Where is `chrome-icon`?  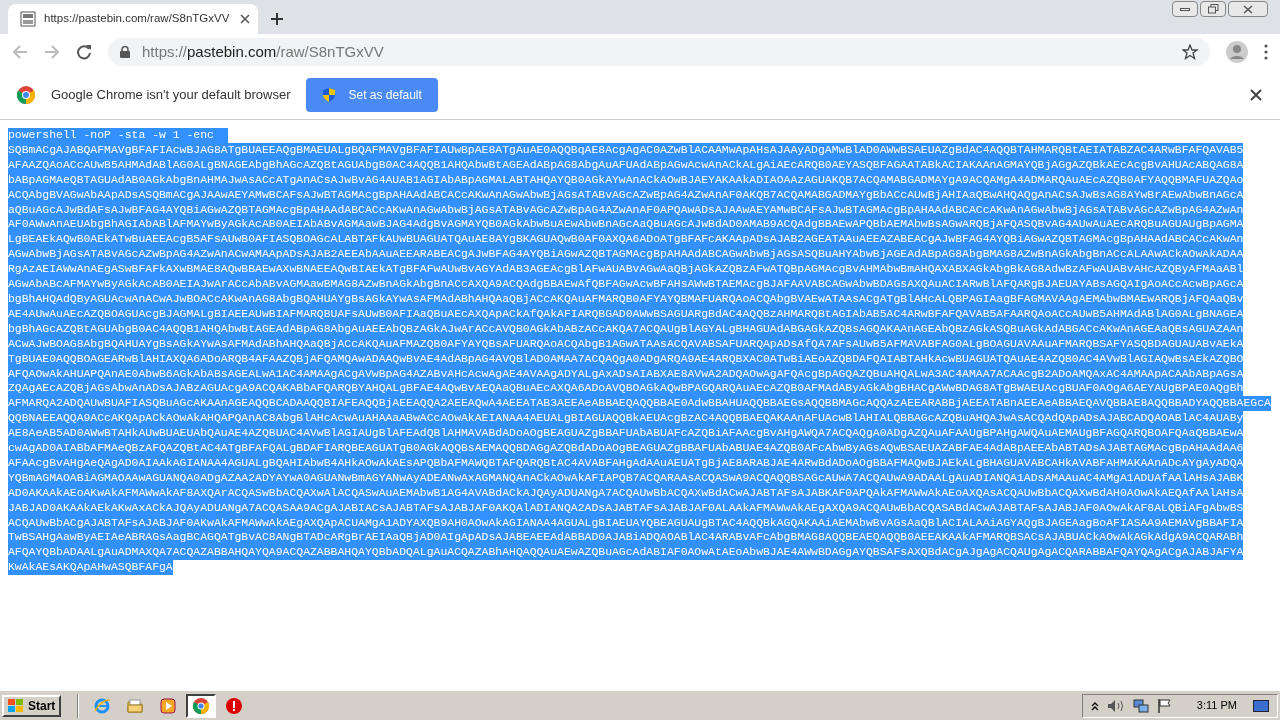
chrome-icon is located at coordinates (201, 705).